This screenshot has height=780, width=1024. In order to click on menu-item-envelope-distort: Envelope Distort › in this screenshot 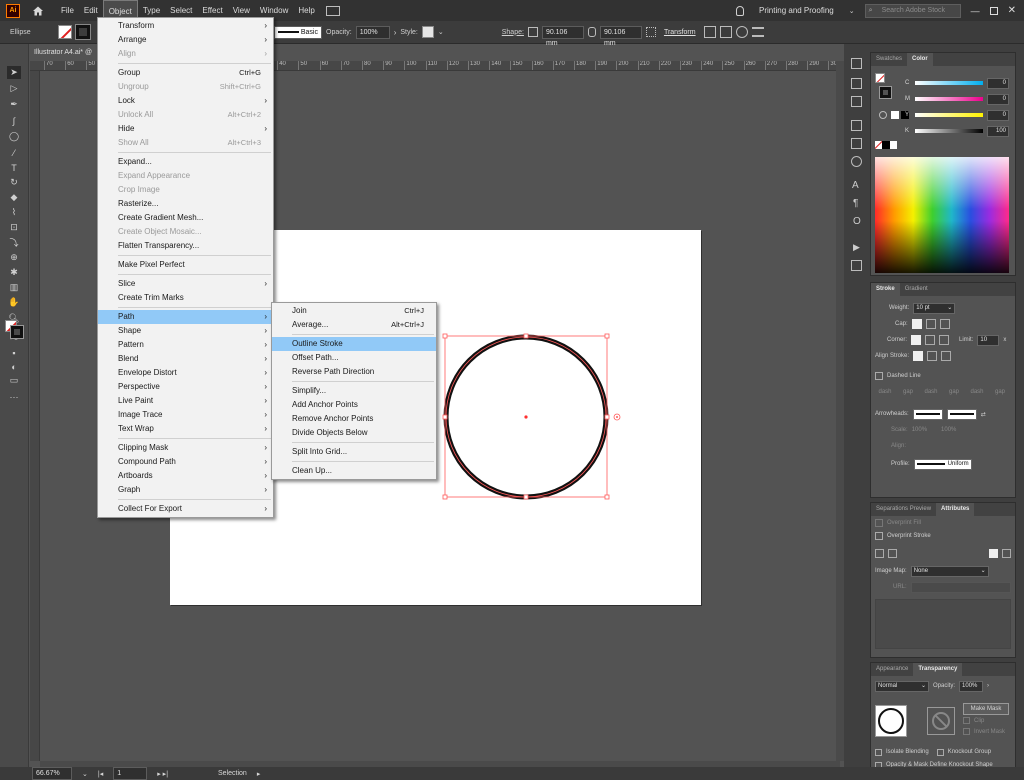, I will do `click(185, 373)`.